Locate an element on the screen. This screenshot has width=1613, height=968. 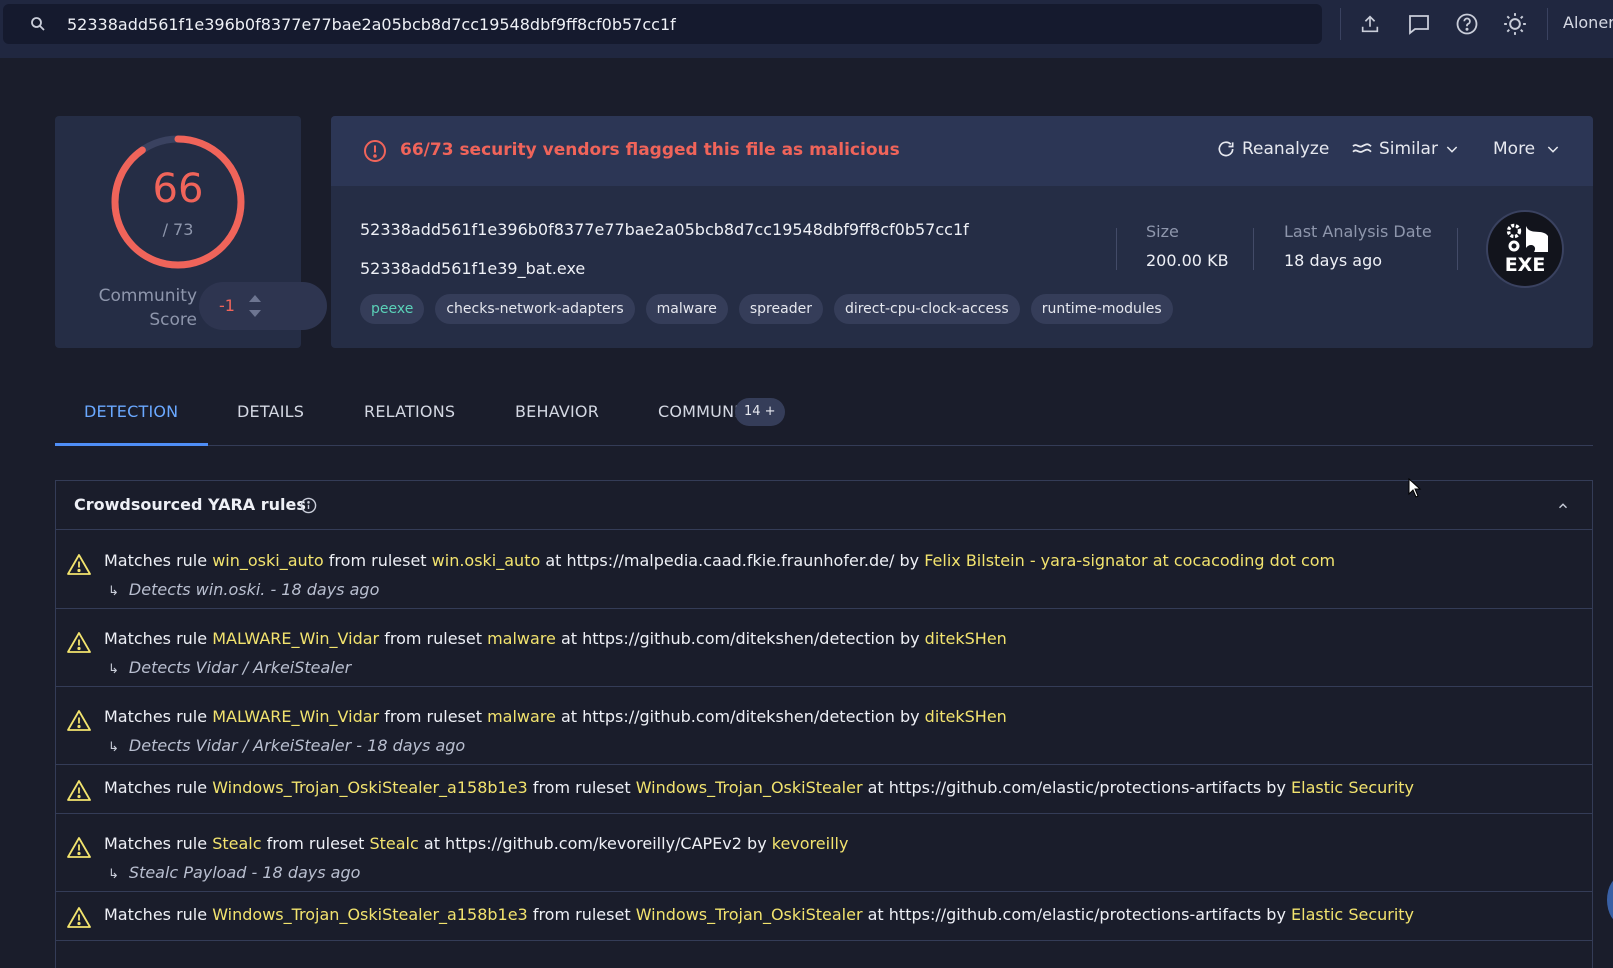
tab-details: DETAILS is located at coordinates (270, 411).